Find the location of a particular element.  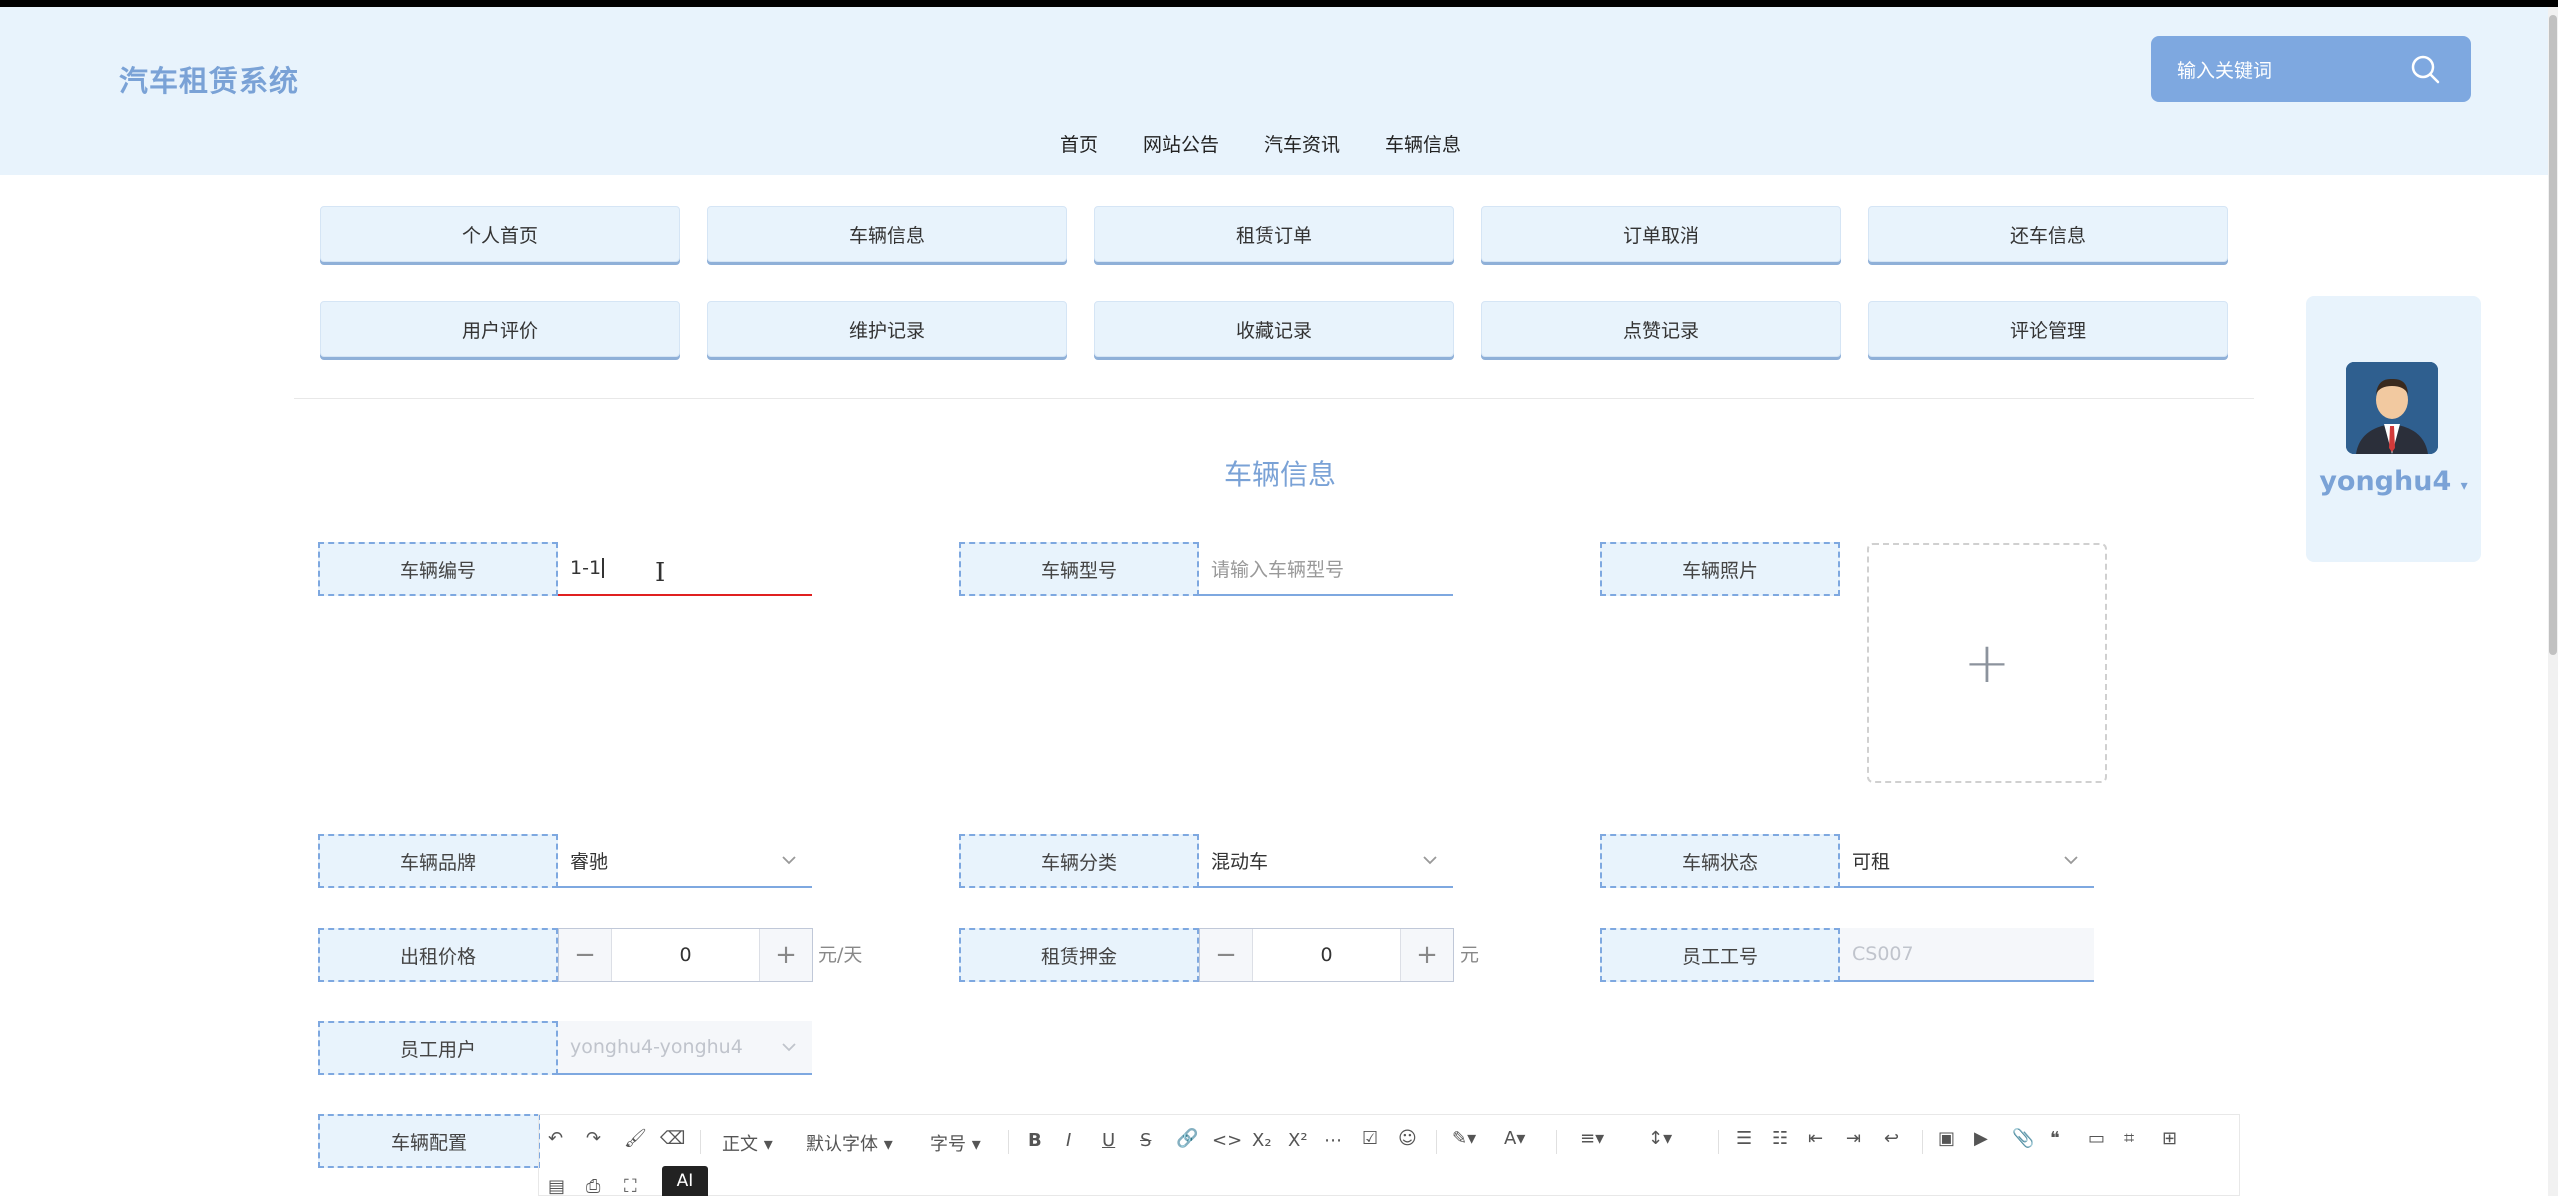

vehicle-no-input: 1-1 is located at coordinates (685, 569).